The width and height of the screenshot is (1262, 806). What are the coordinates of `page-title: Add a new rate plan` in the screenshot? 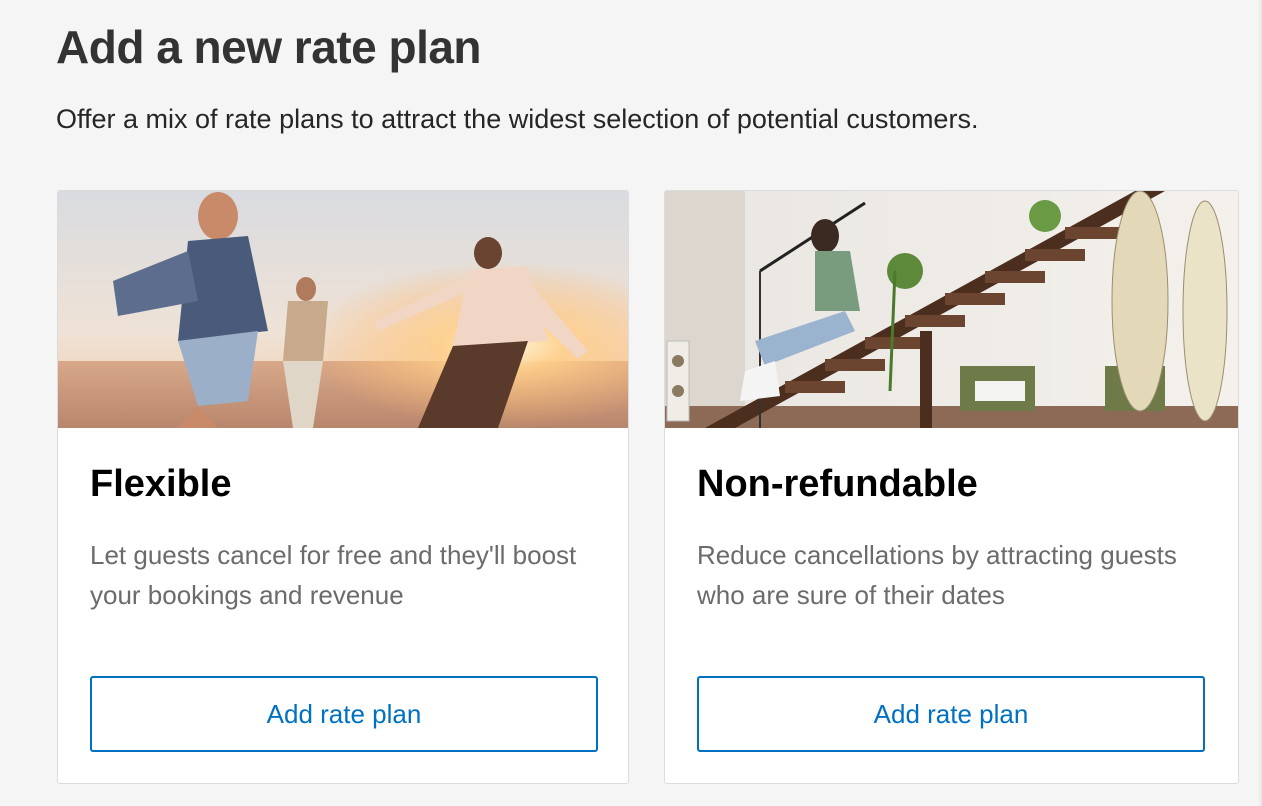 It's located at (269, 47).